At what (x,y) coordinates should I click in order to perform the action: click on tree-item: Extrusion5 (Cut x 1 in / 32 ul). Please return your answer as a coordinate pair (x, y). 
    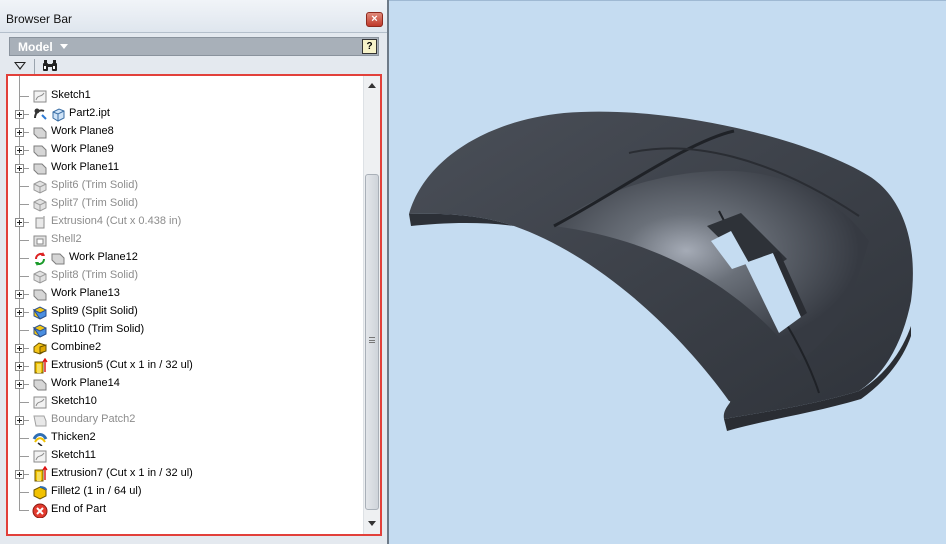
    Looking at the image, I should click on (185, 366).